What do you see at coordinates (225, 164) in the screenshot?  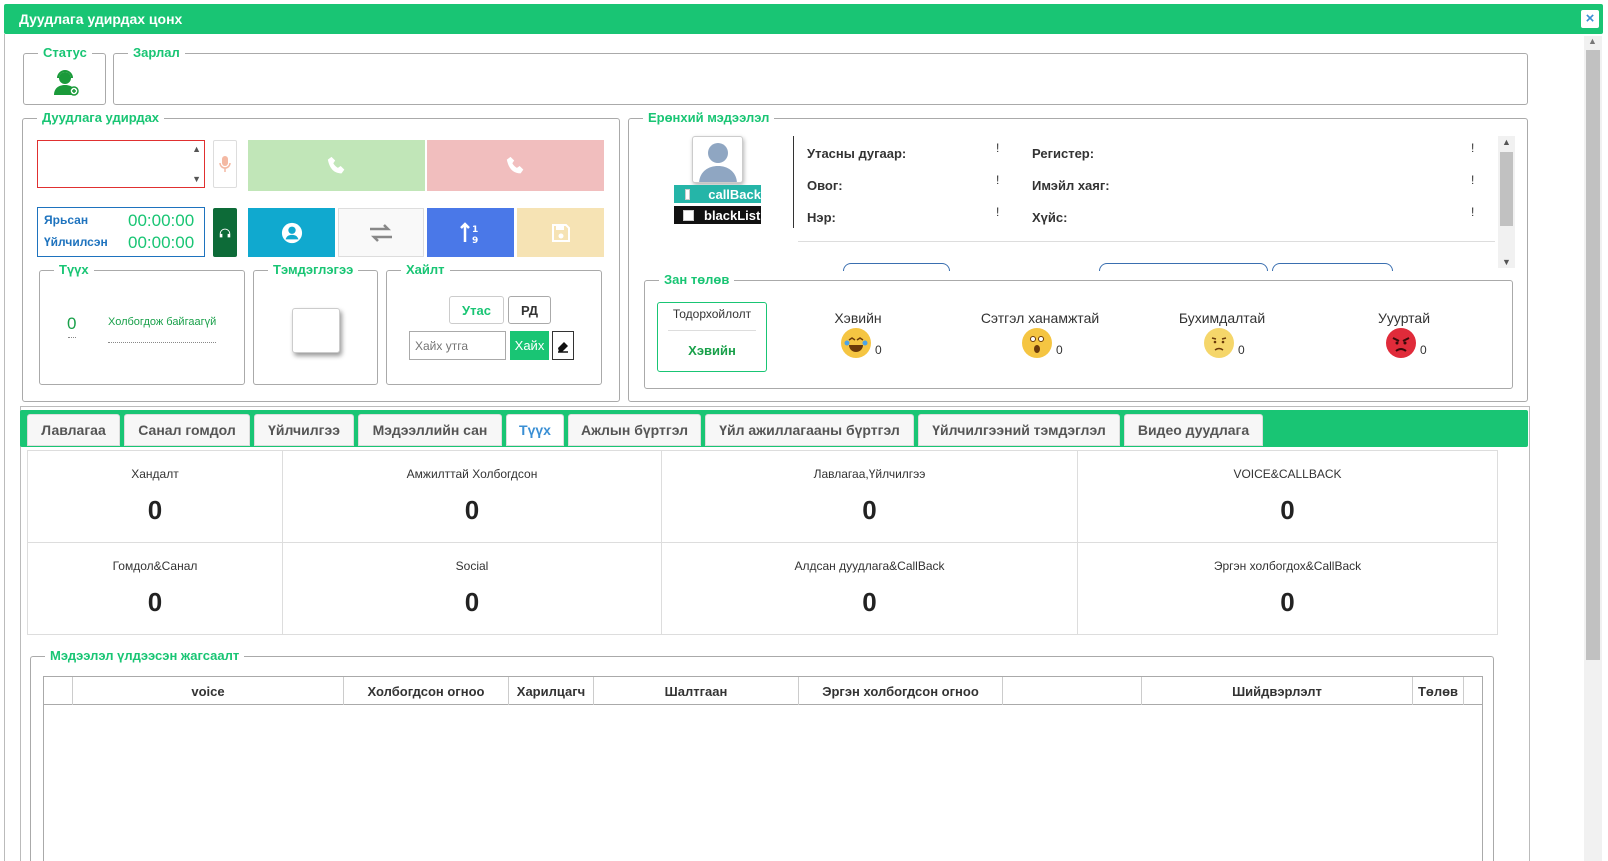 I see `microphone-button` at bounding box center [225, 164].